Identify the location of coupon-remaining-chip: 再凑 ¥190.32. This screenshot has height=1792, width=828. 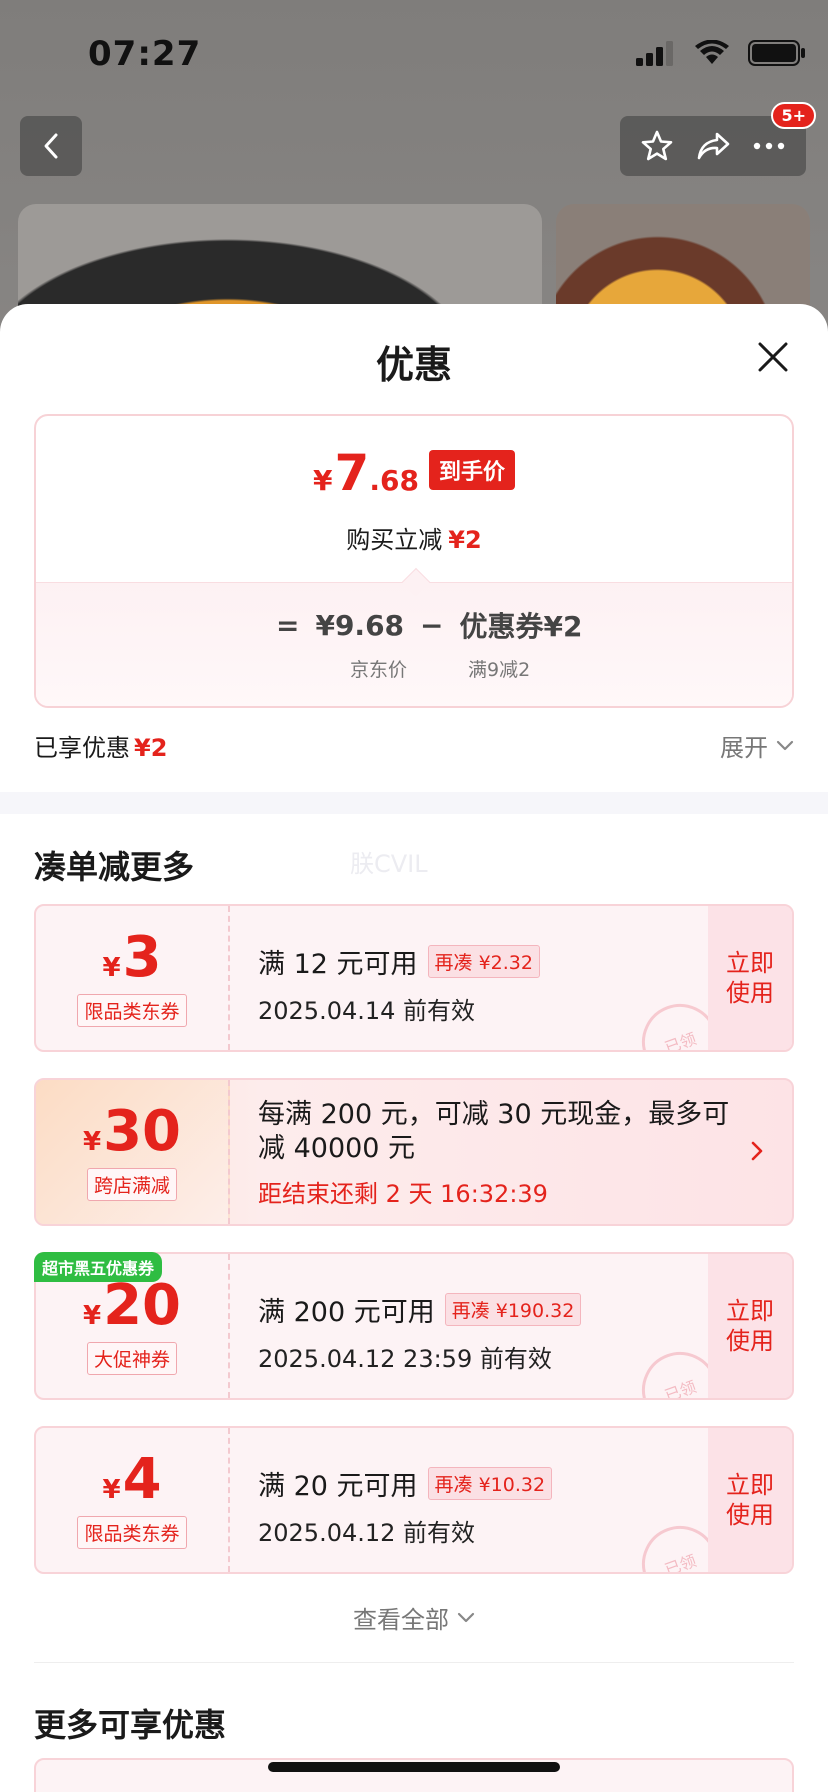
(513, 1309).